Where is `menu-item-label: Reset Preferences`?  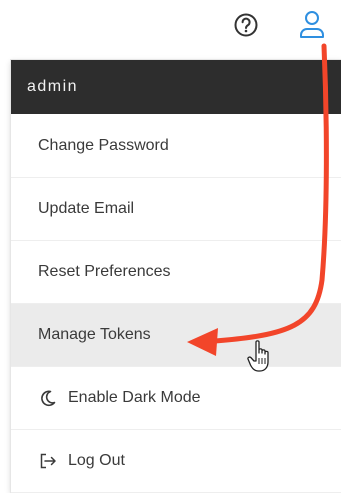
menu-item-label: Reset Preferences is located at coordinates (104, 271).